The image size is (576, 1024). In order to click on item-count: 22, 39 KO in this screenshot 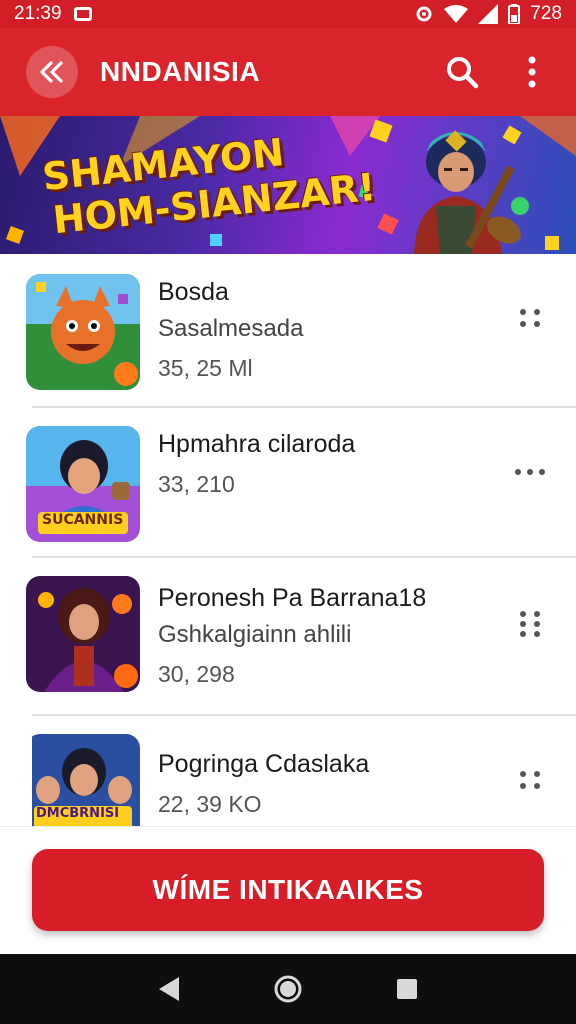, I will do `click(210, 804)`.